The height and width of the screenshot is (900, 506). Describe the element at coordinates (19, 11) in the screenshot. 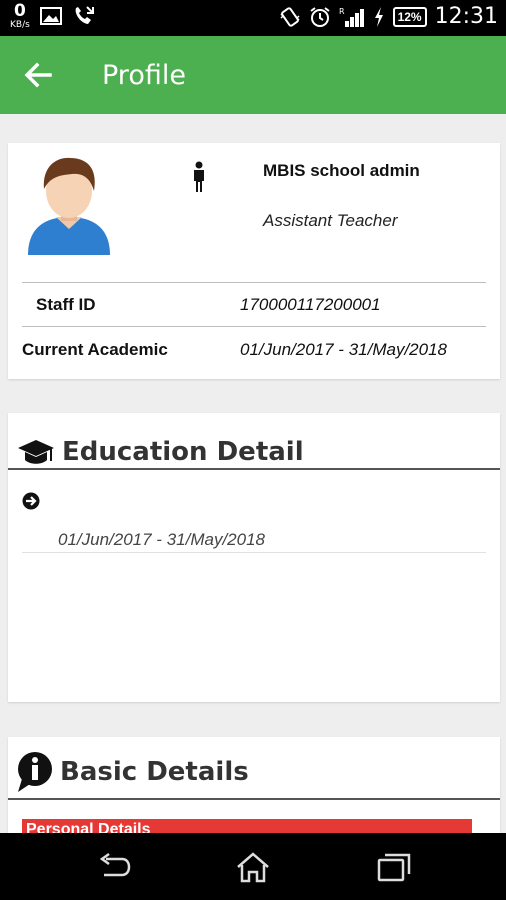

I see `network-speed-value: 0` at that location.